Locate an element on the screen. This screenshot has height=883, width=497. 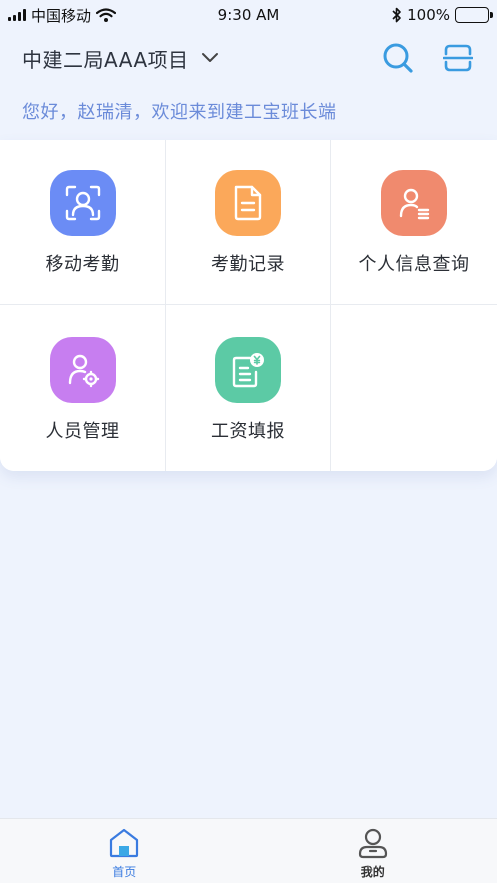
tile-label: 移动考勤 is located at coordinates (82, 264).